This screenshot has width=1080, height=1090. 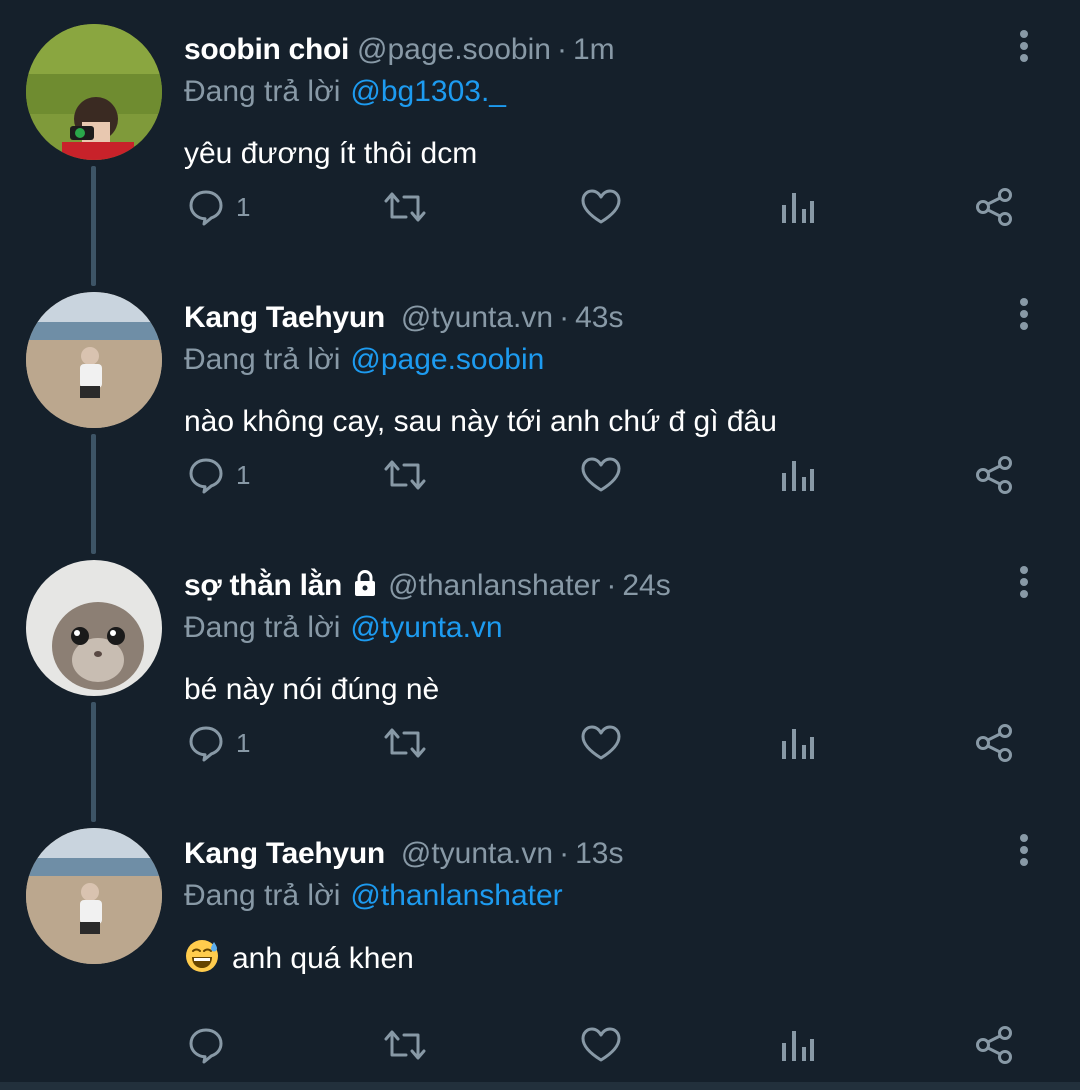 I want to click on replying-to-line: Đang trả lời @tyunta.vn, so click(x=343, y=628).